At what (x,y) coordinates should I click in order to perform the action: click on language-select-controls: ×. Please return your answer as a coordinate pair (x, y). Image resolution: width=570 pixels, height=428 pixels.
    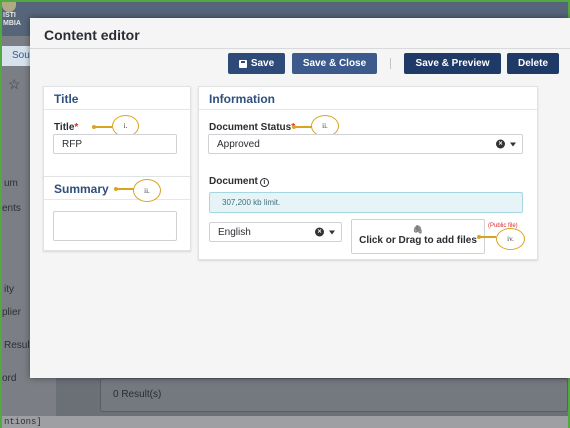
    Looking at the image, I should click on (325, 232).